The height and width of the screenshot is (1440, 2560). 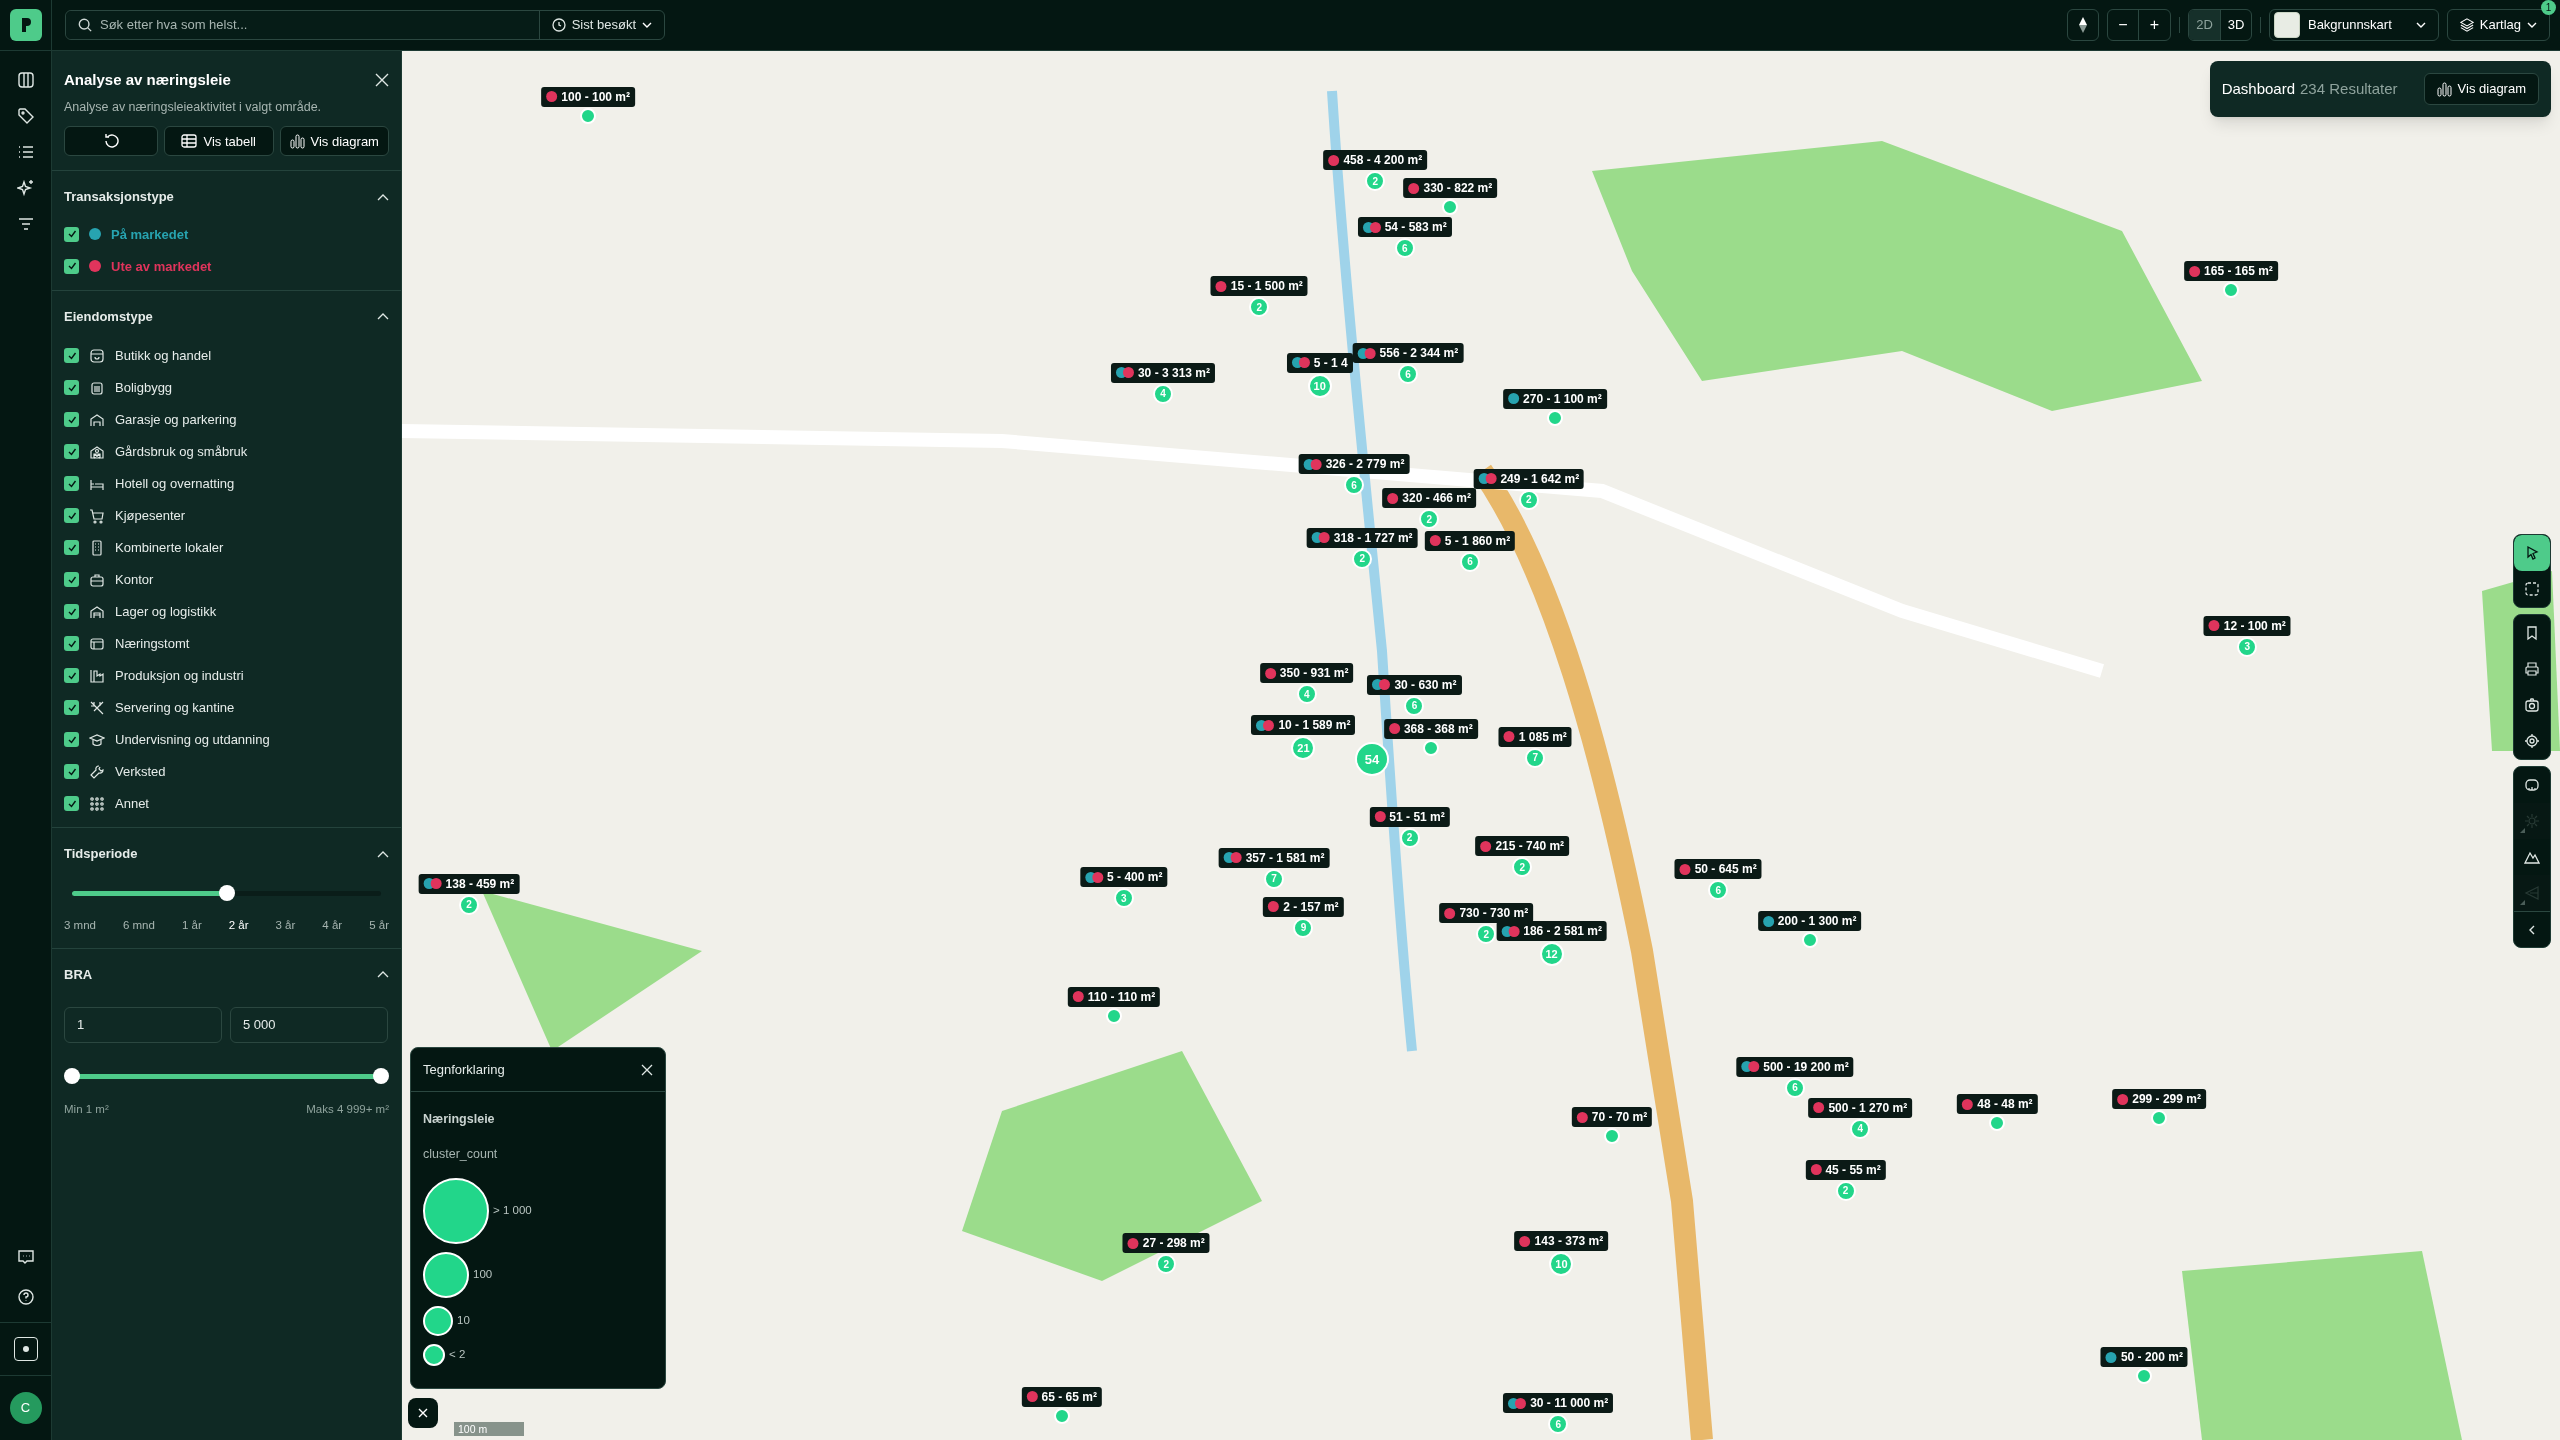 I want to click on marker-label: 330 - 822 m², so click(x=1450, y=188).